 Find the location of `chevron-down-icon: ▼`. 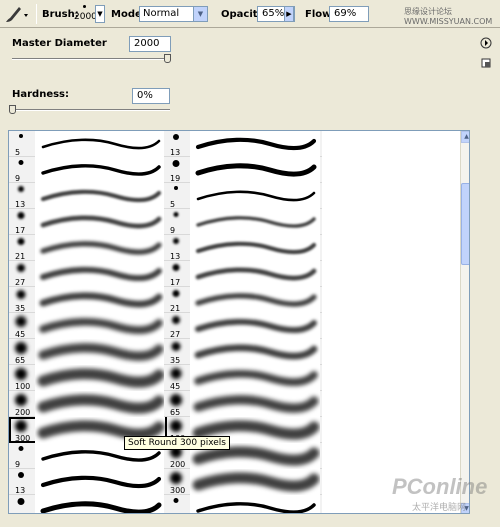

chevron-down-icon: ▼ is located at coordinates (200, 14).